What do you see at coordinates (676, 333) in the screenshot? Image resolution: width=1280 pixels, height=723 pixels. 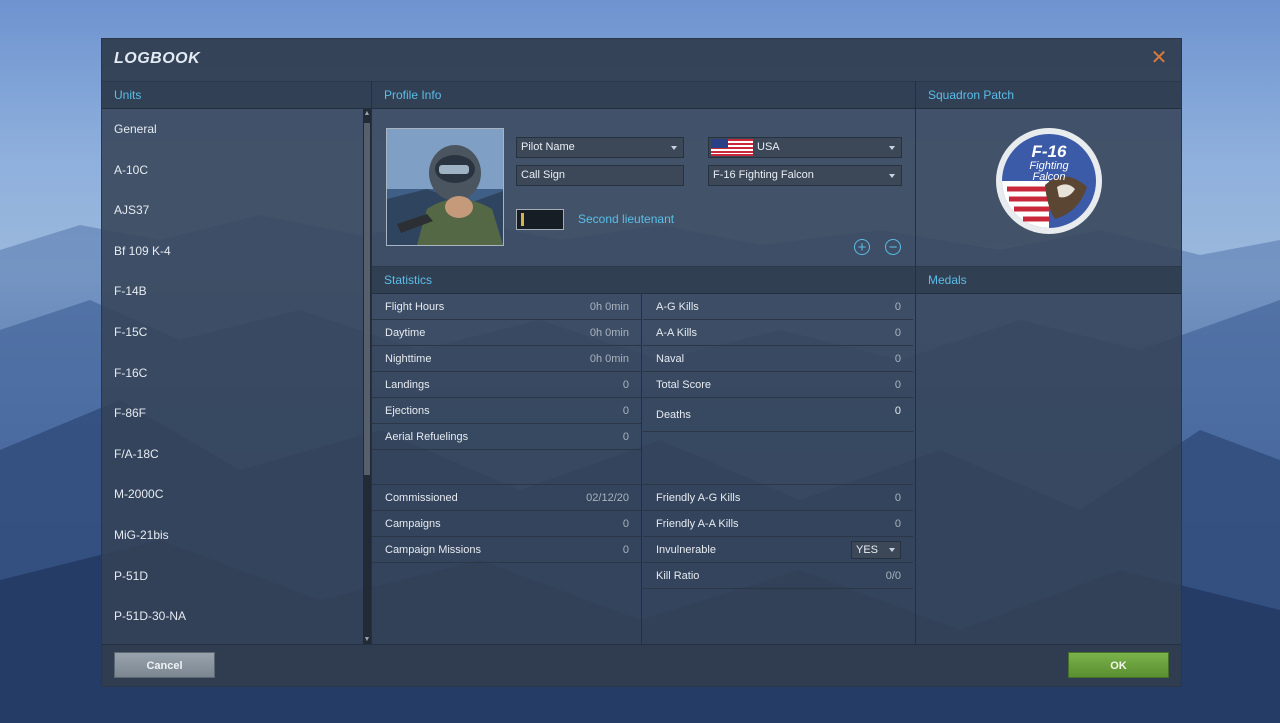 I see `stat-label: A-A Kills` at bounding box center [676, 333].